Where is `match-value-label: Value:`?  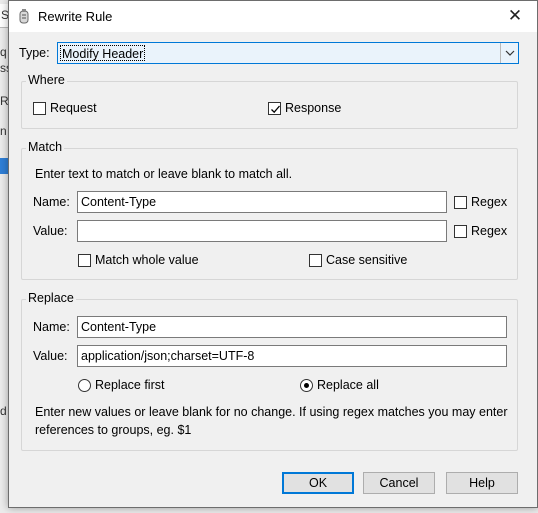
match-value-label: Value: is located at coordinates (50, 231).